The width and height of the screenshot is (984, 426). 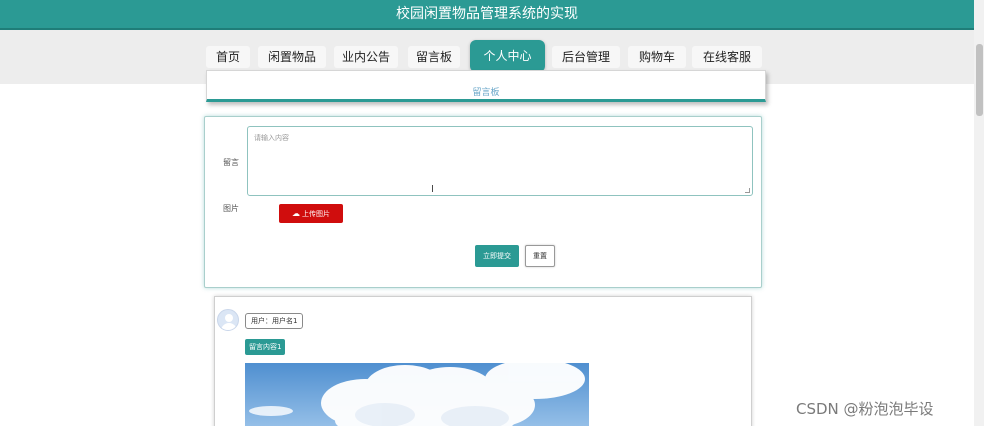 What do you see at coordinates (265, 347) in the screenshot?
I see `message-content-tag: 留言内容1` at bounding box center [265, 347].